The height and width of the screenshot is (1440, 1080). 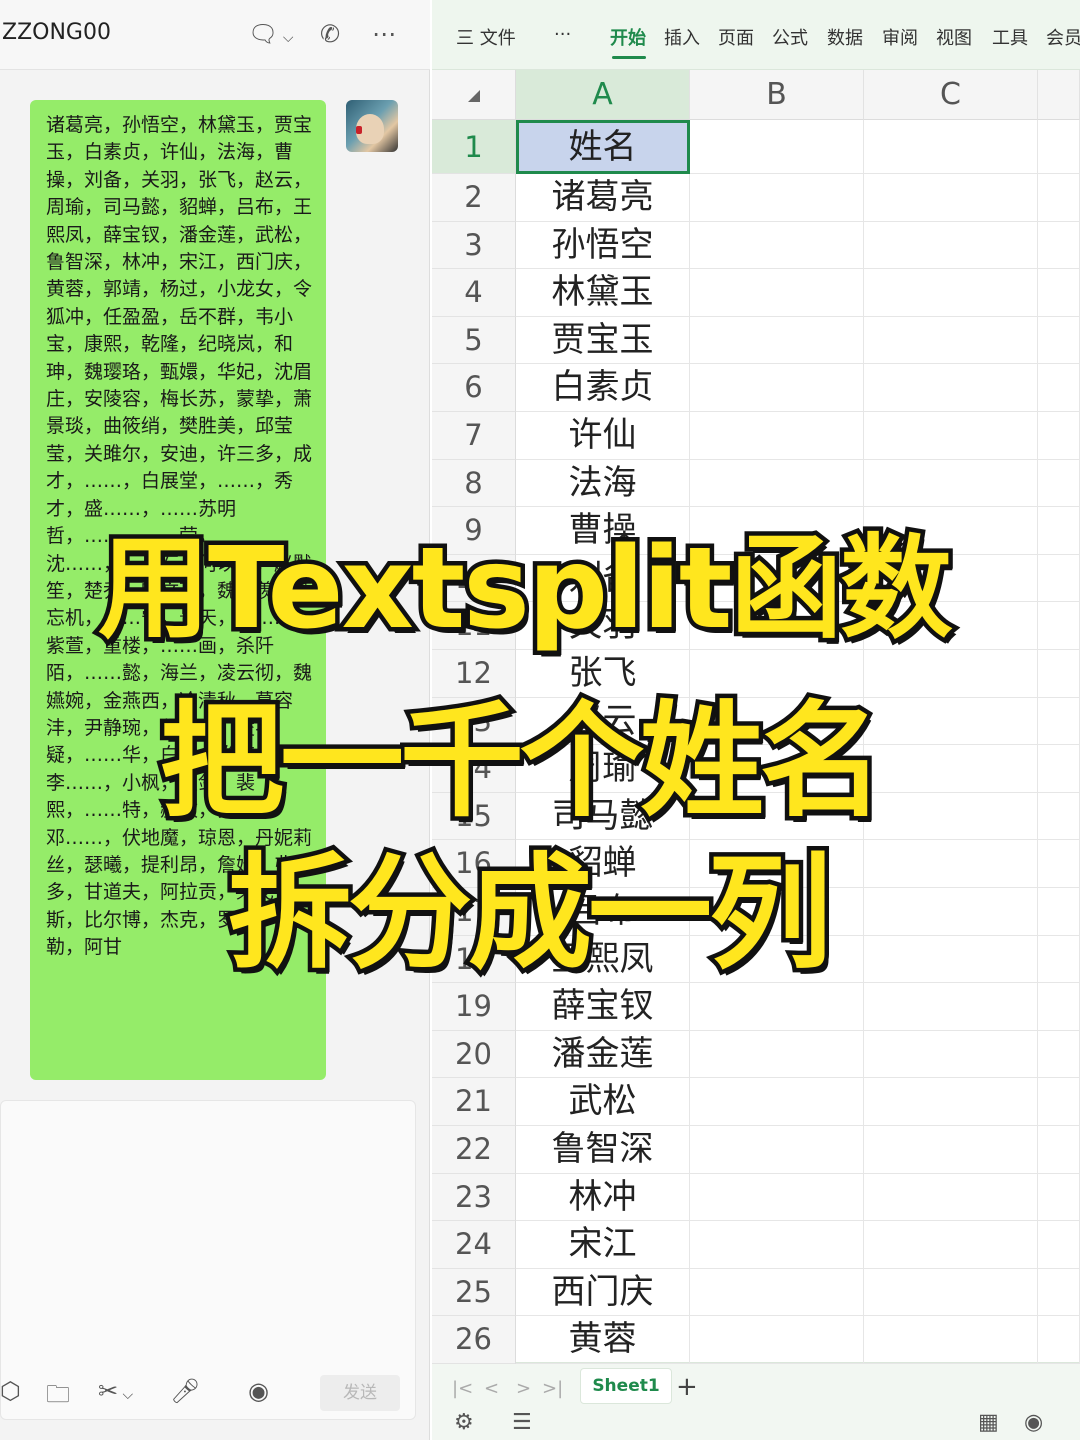 I want to click on add-sheet-button: +, so click(x=687, y=1387).